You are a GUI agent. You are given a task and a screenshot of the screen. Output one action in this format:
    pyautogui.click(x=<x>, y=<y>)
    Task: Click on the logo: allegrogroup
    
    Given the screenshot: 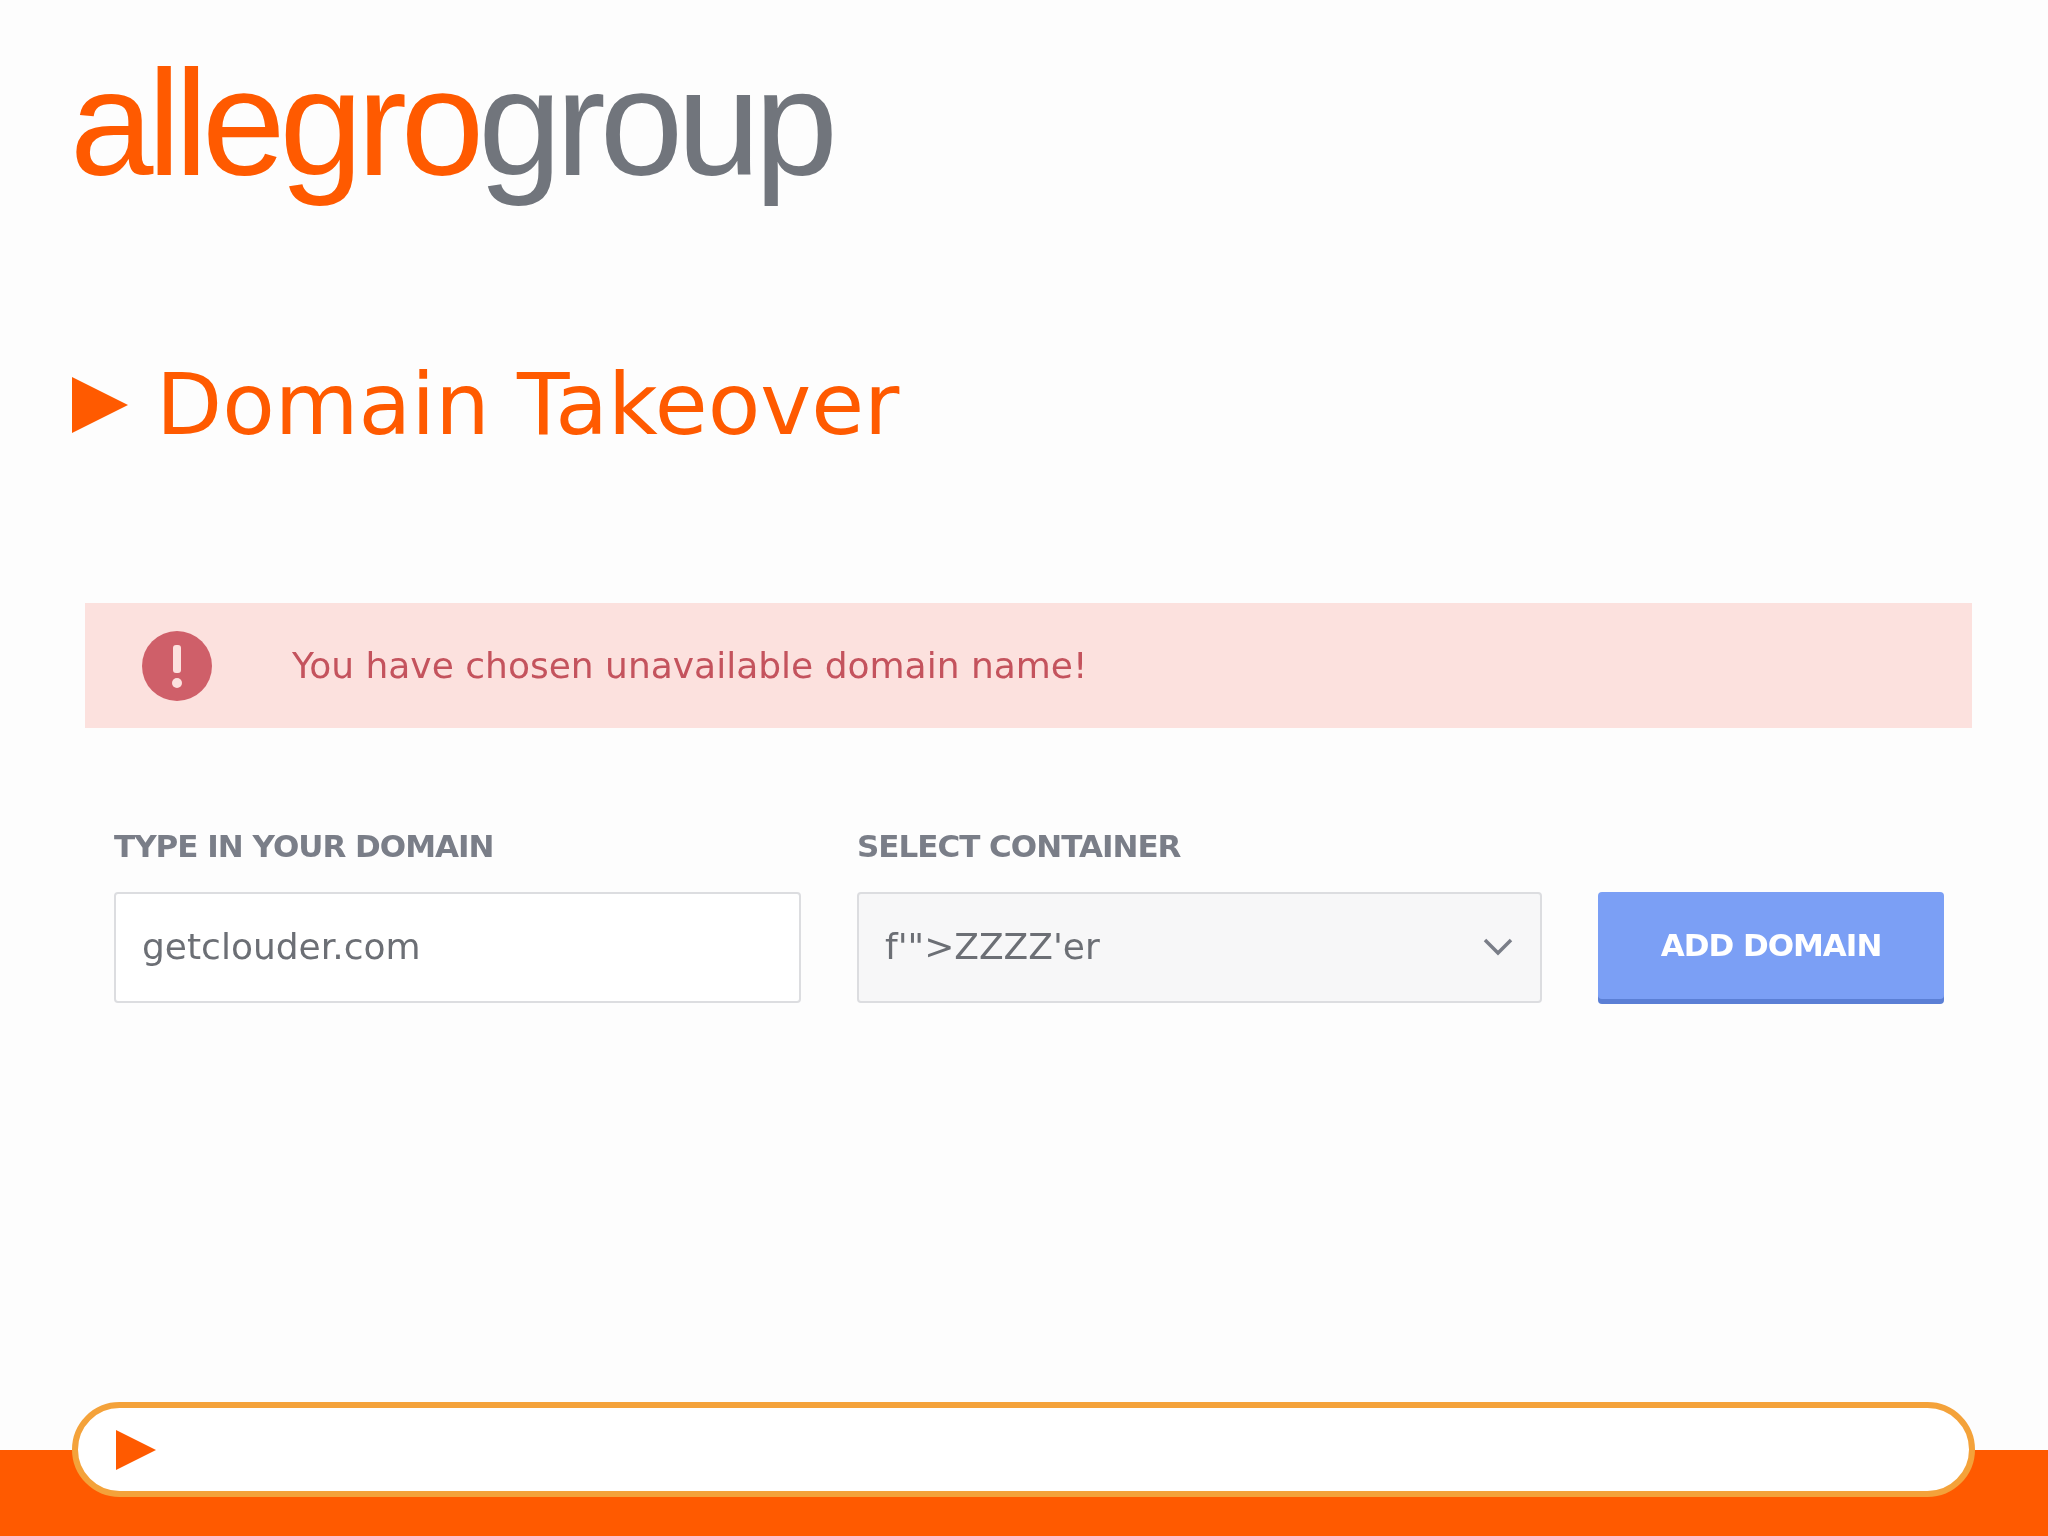 What is the action you would take?
    pyautogui.click(x=451, y=123)
    